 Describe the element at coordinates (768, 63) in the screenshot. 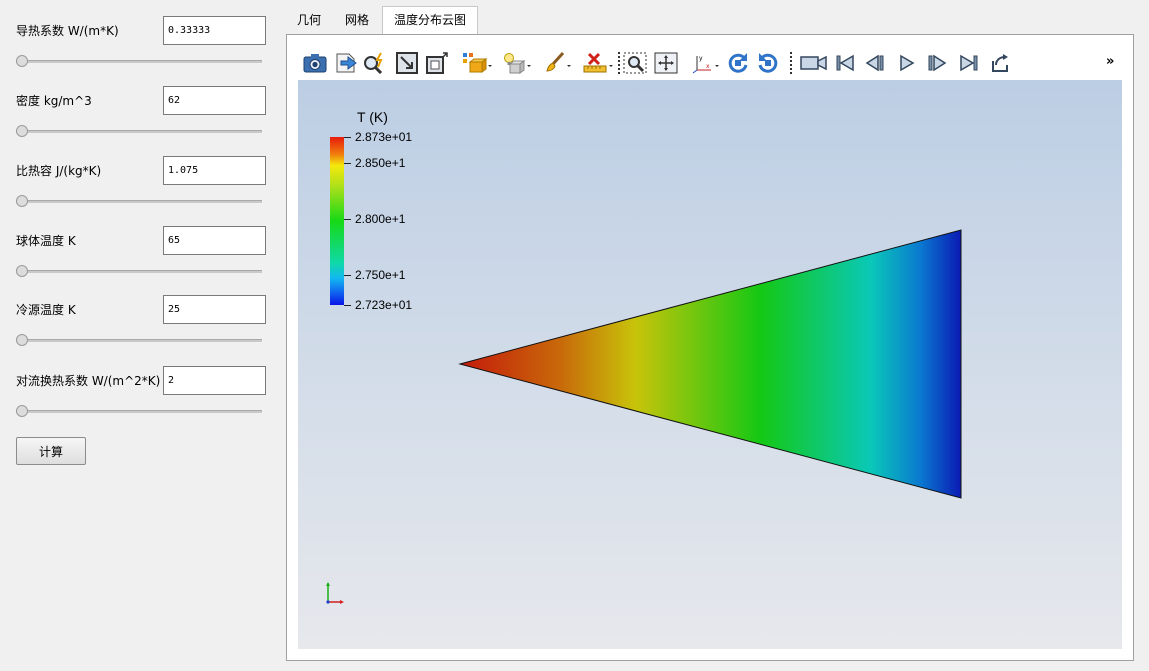

I see `rotate-ccw-icon` at that location.